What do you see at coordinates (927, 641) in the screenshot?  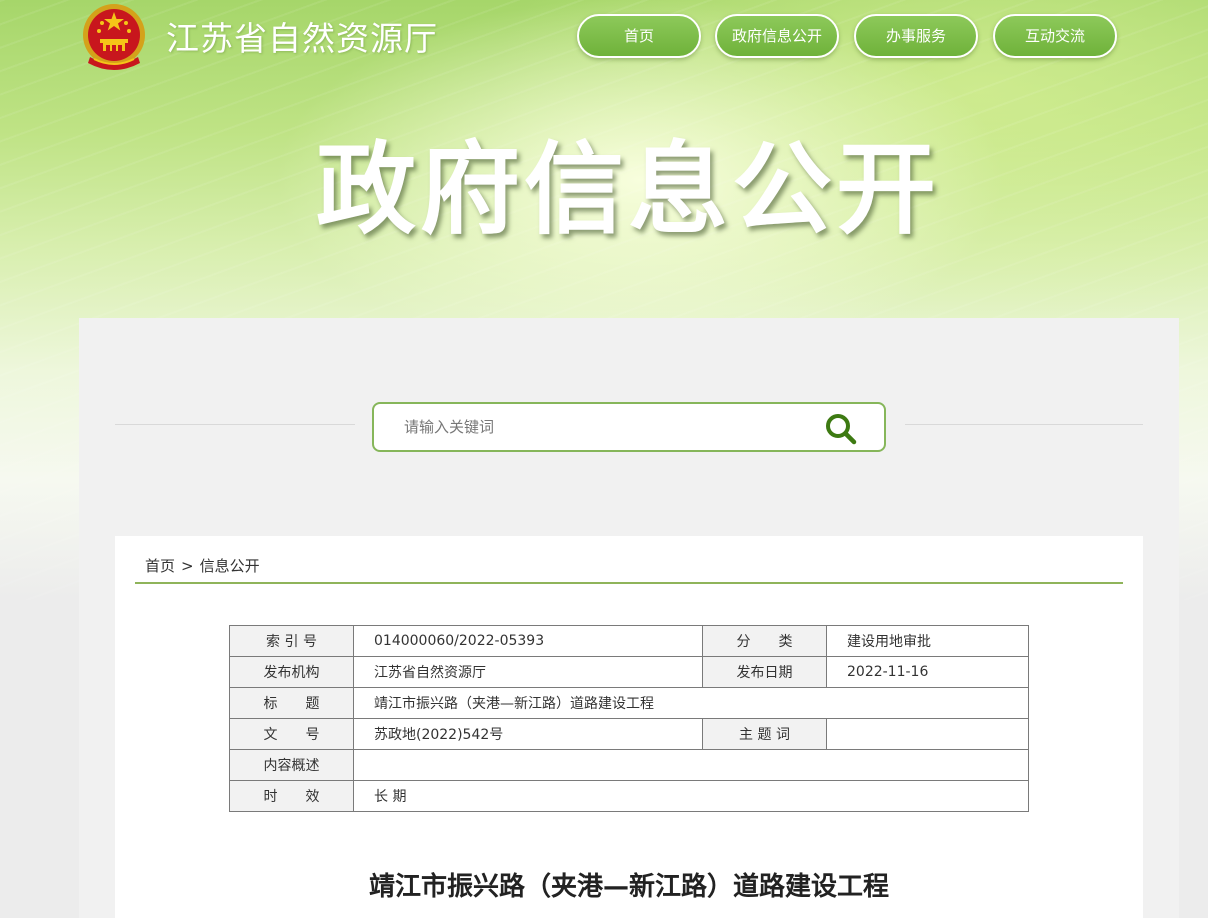 I see `category-value: 建设用地审批` at bounding box center [927, 641].